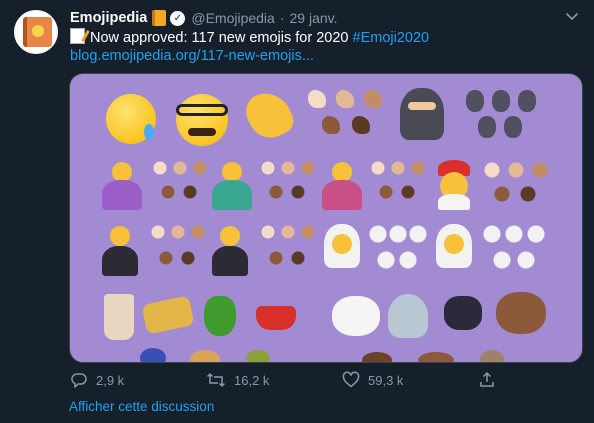 The image size is (594, 423). What do you see at coordinates (205, 356) in the screenshot?
I see `flatbread-icon` at bounding box center [205, 356].